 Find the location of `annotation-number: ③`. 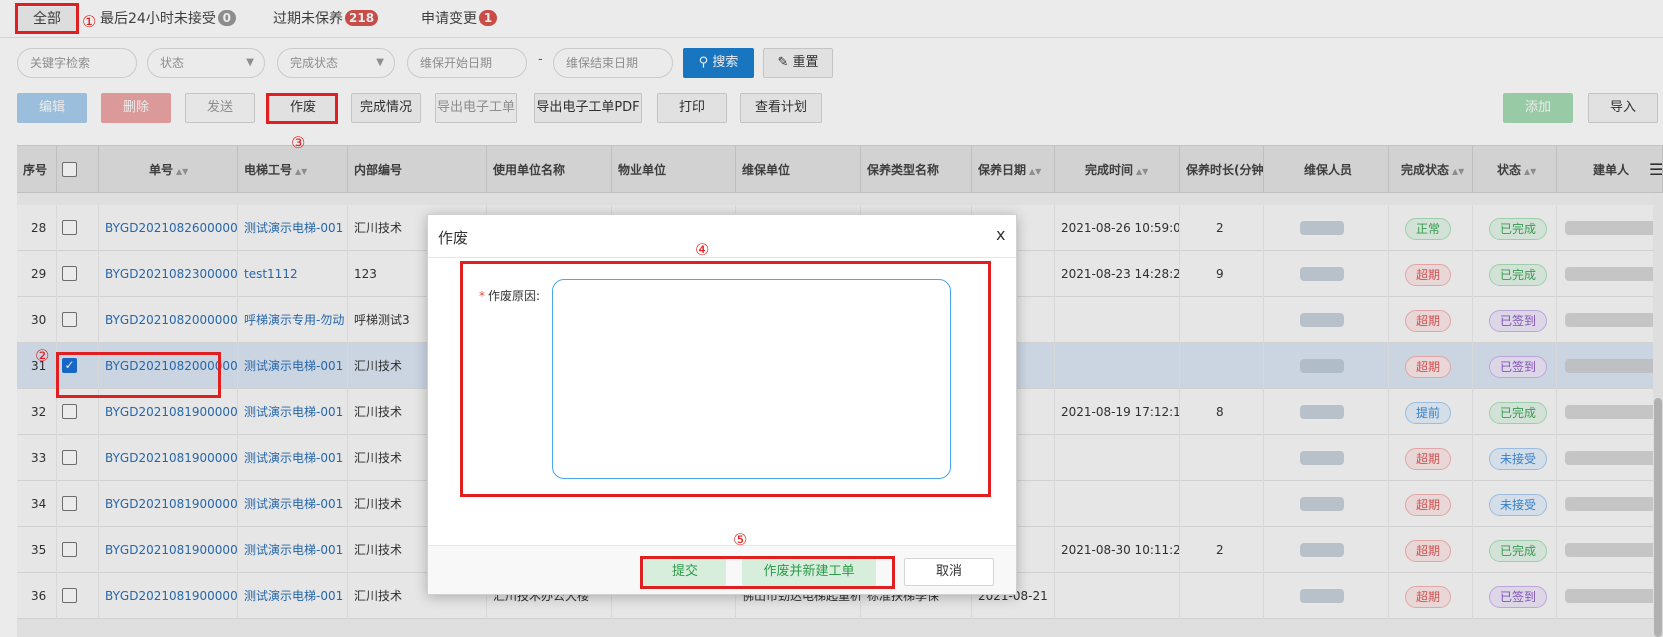

annotation-number: ③ is located at coordinates (298, 142).